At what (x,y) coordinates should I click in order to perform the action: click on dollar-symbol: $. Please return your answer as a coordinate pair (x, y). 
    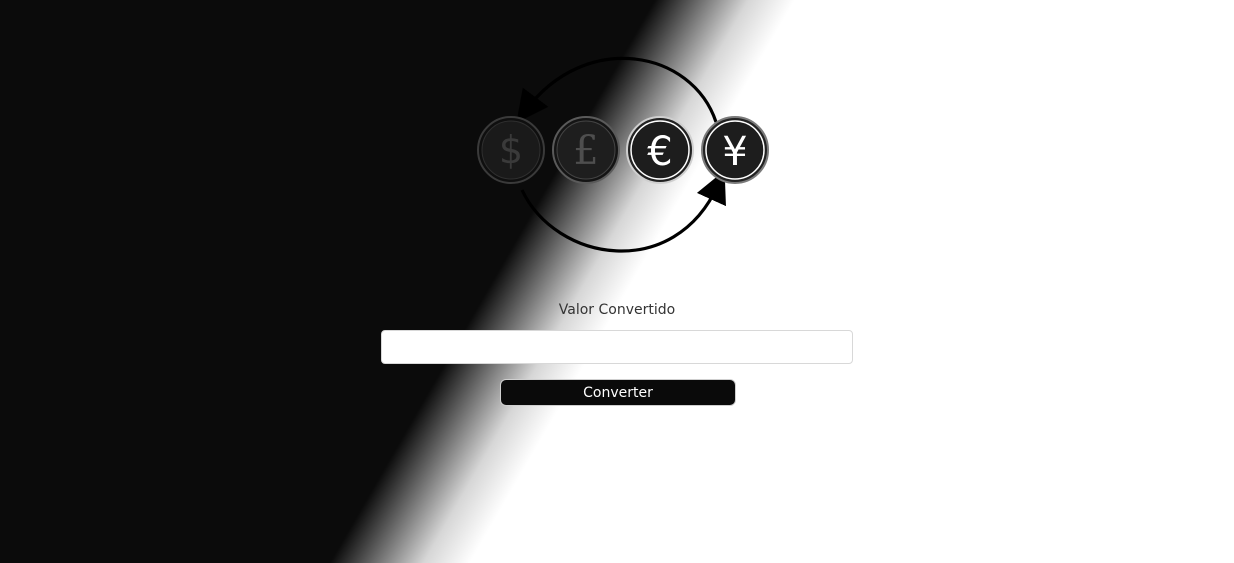
    Looking at the image, I should click on (511, 150).